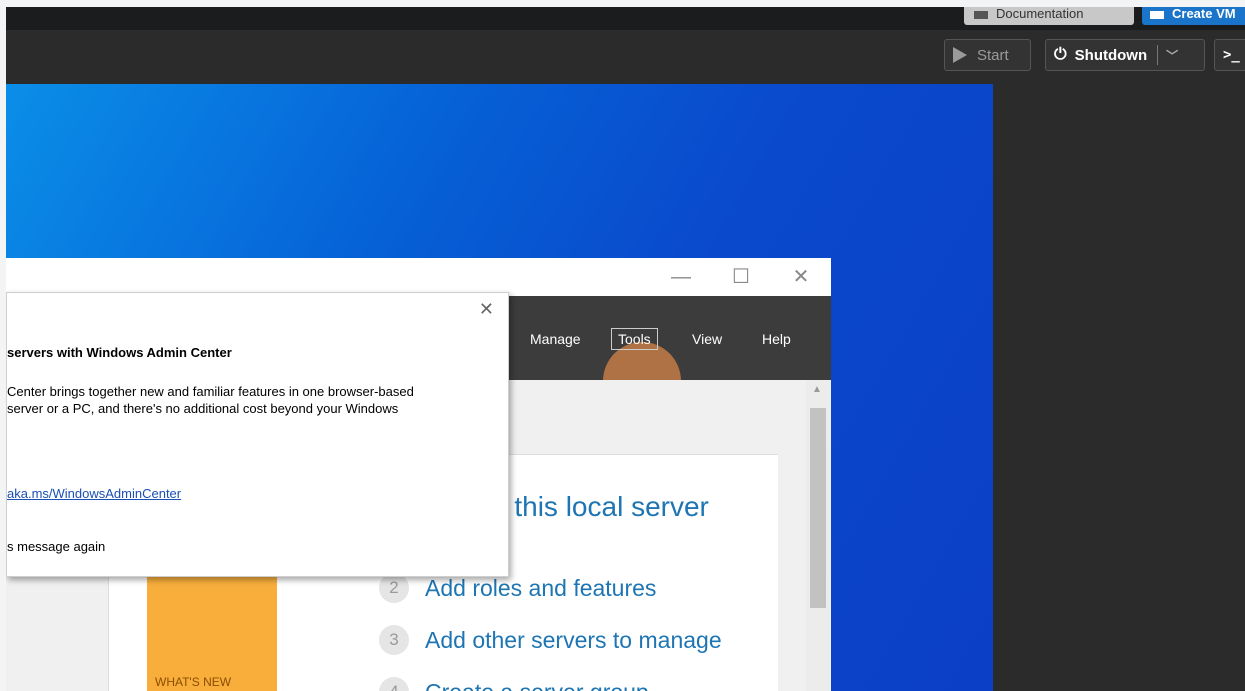 The width and height of the screenshot is (1245, 691). I want to click on chevron-down-icon: ﹀, so click(1172, 55).